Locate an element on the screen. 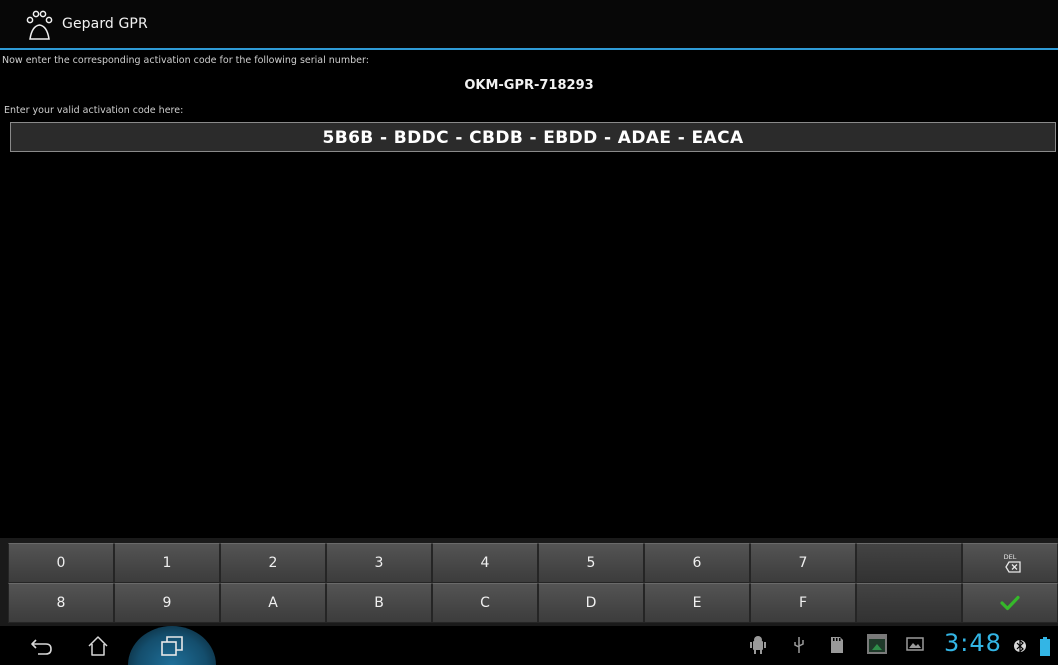 The width and height of the screenshot is (1058, 665). checkmark-icon is located at coordinates (1010, 603).